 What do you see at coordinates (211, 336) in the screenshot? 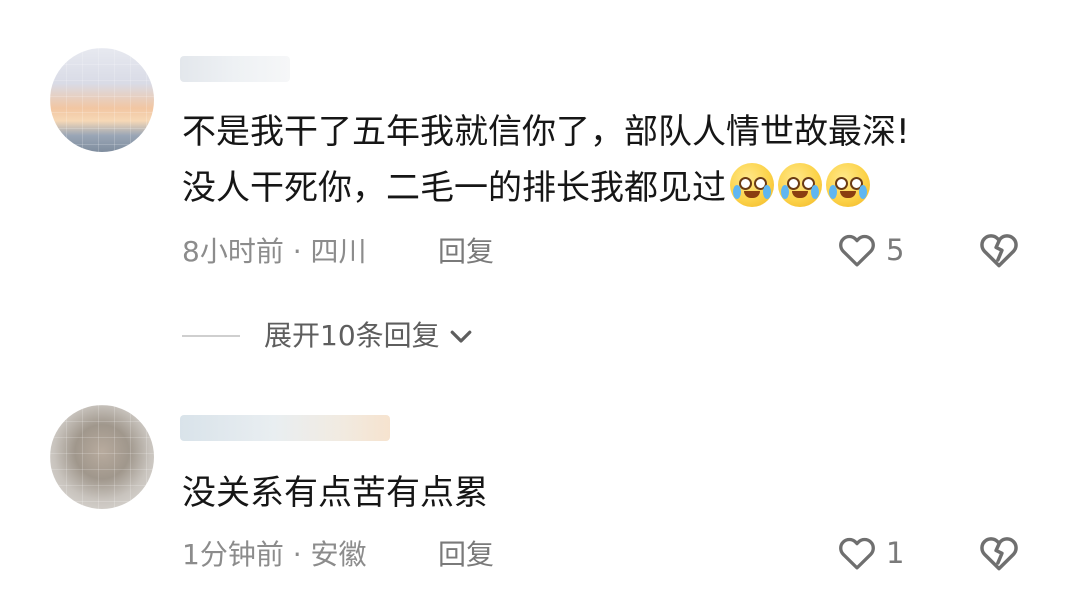
I see `divider-line` at bounding box center [211, 336].